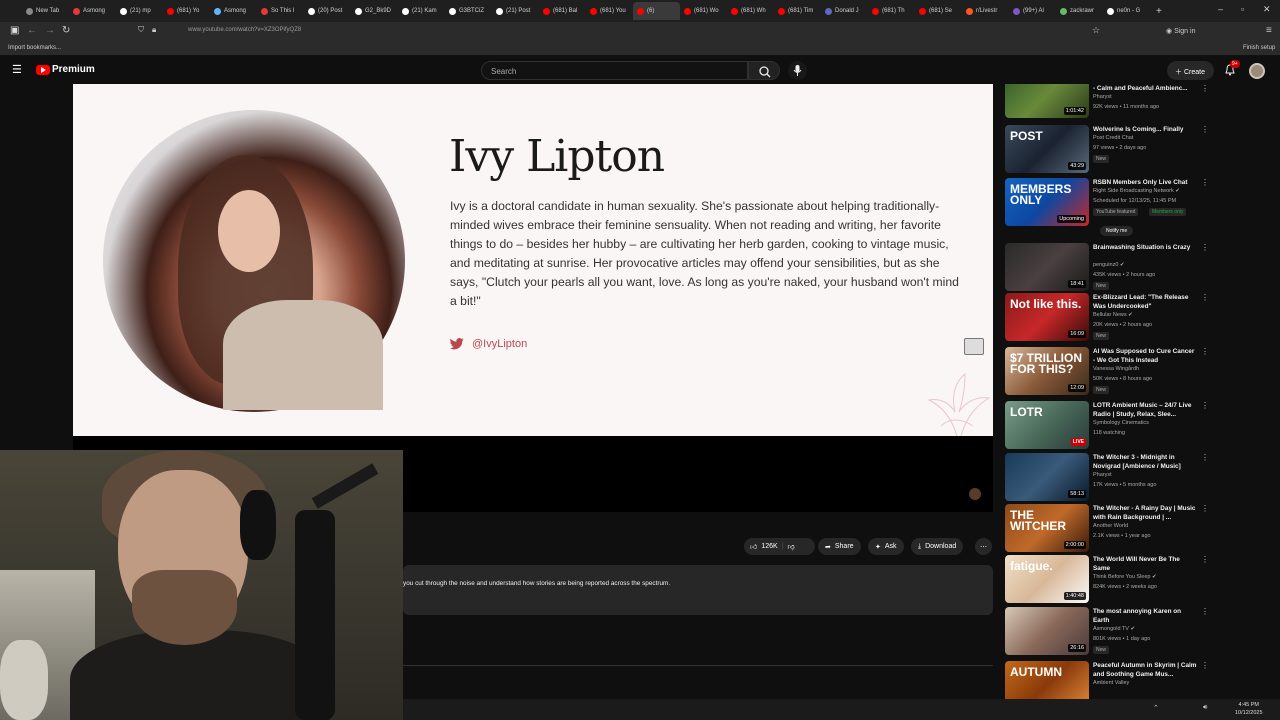 This screenshot has width=1280, height=720. Describe the element at coordinates (327, 11) in the screenshot. I see `browser-tab: (20) Post` at that location.